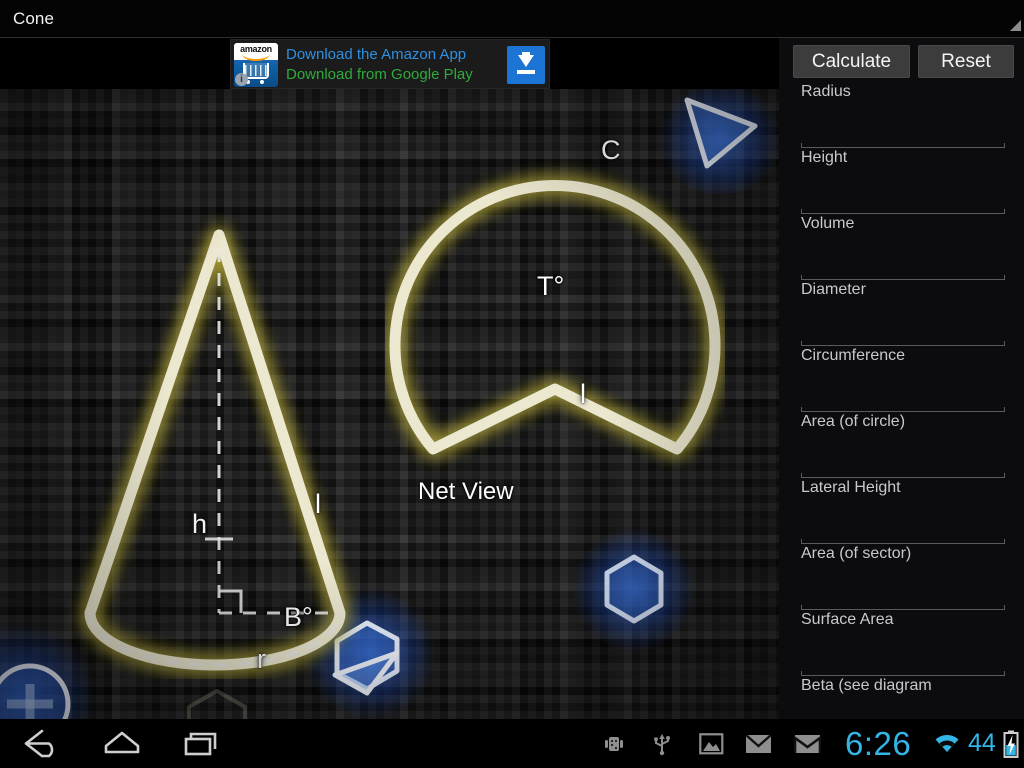 This screenshot has width=1024, height=768. I want to click on wifi-icon, so click(947, 743).